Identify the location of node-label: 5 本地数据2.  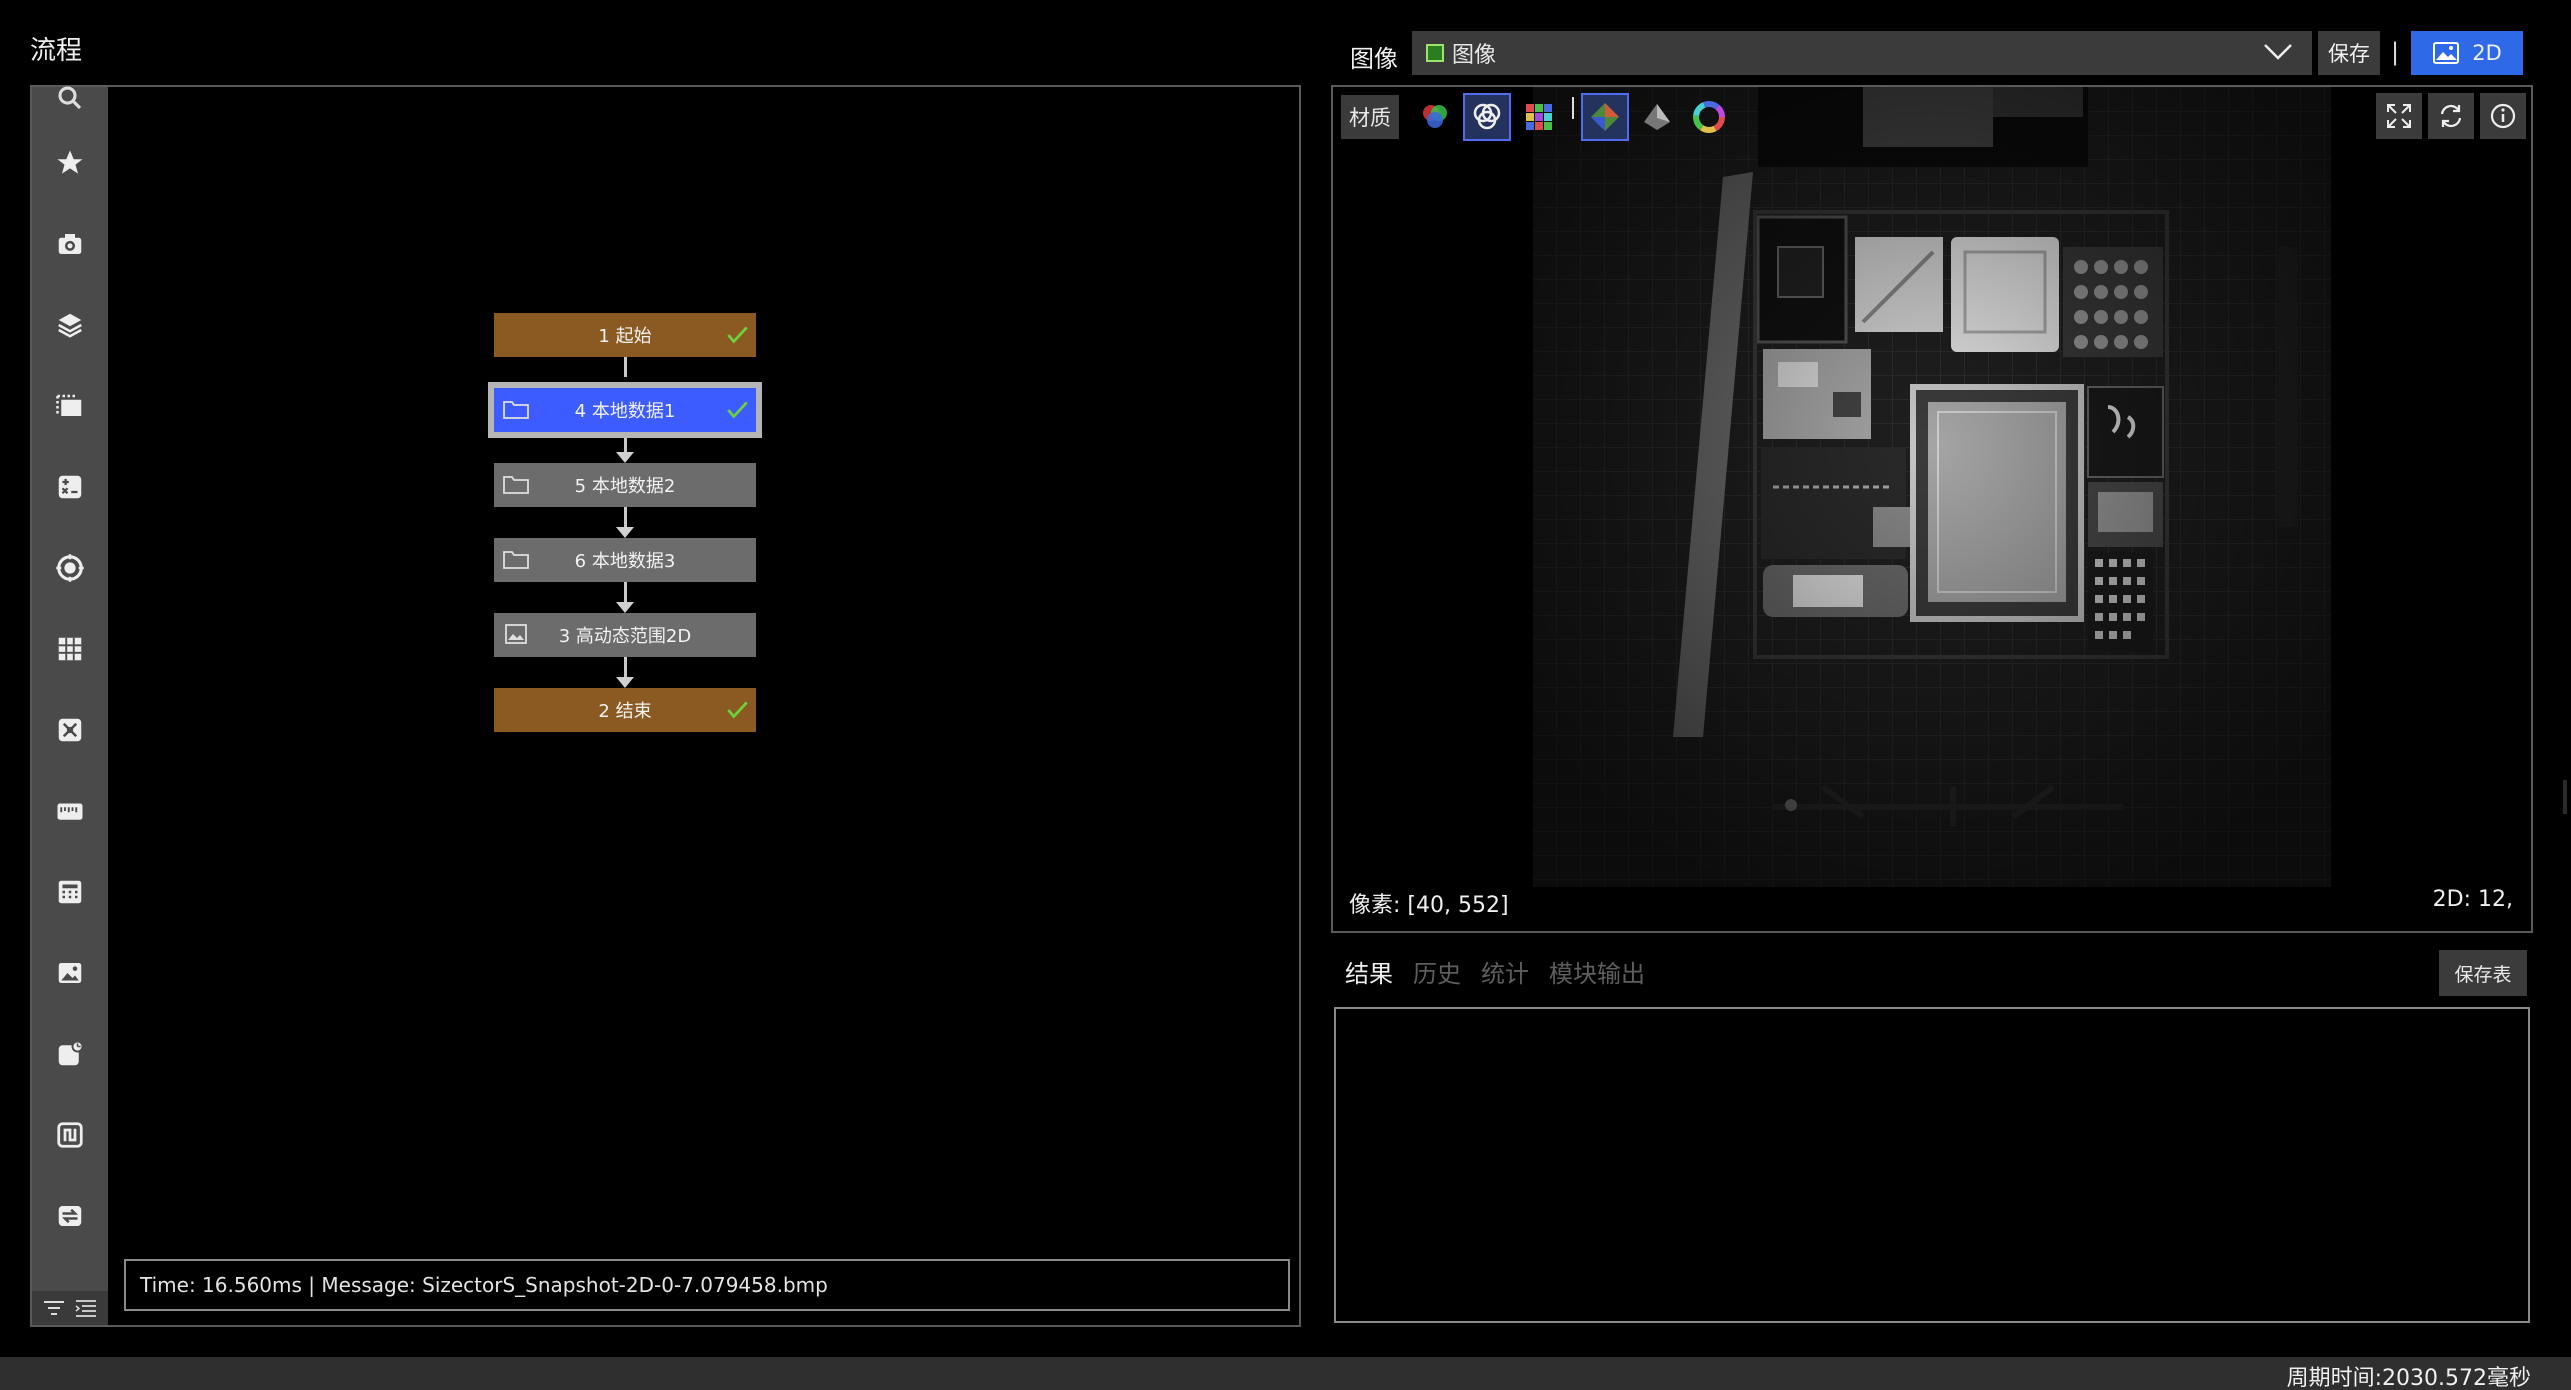
(625, 486).